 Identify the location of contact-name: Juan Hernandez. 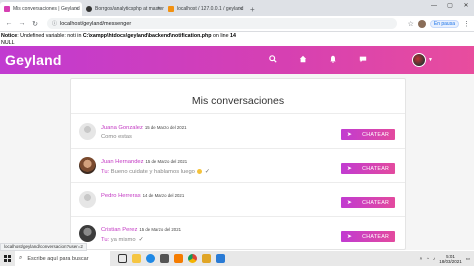
(122, 162).